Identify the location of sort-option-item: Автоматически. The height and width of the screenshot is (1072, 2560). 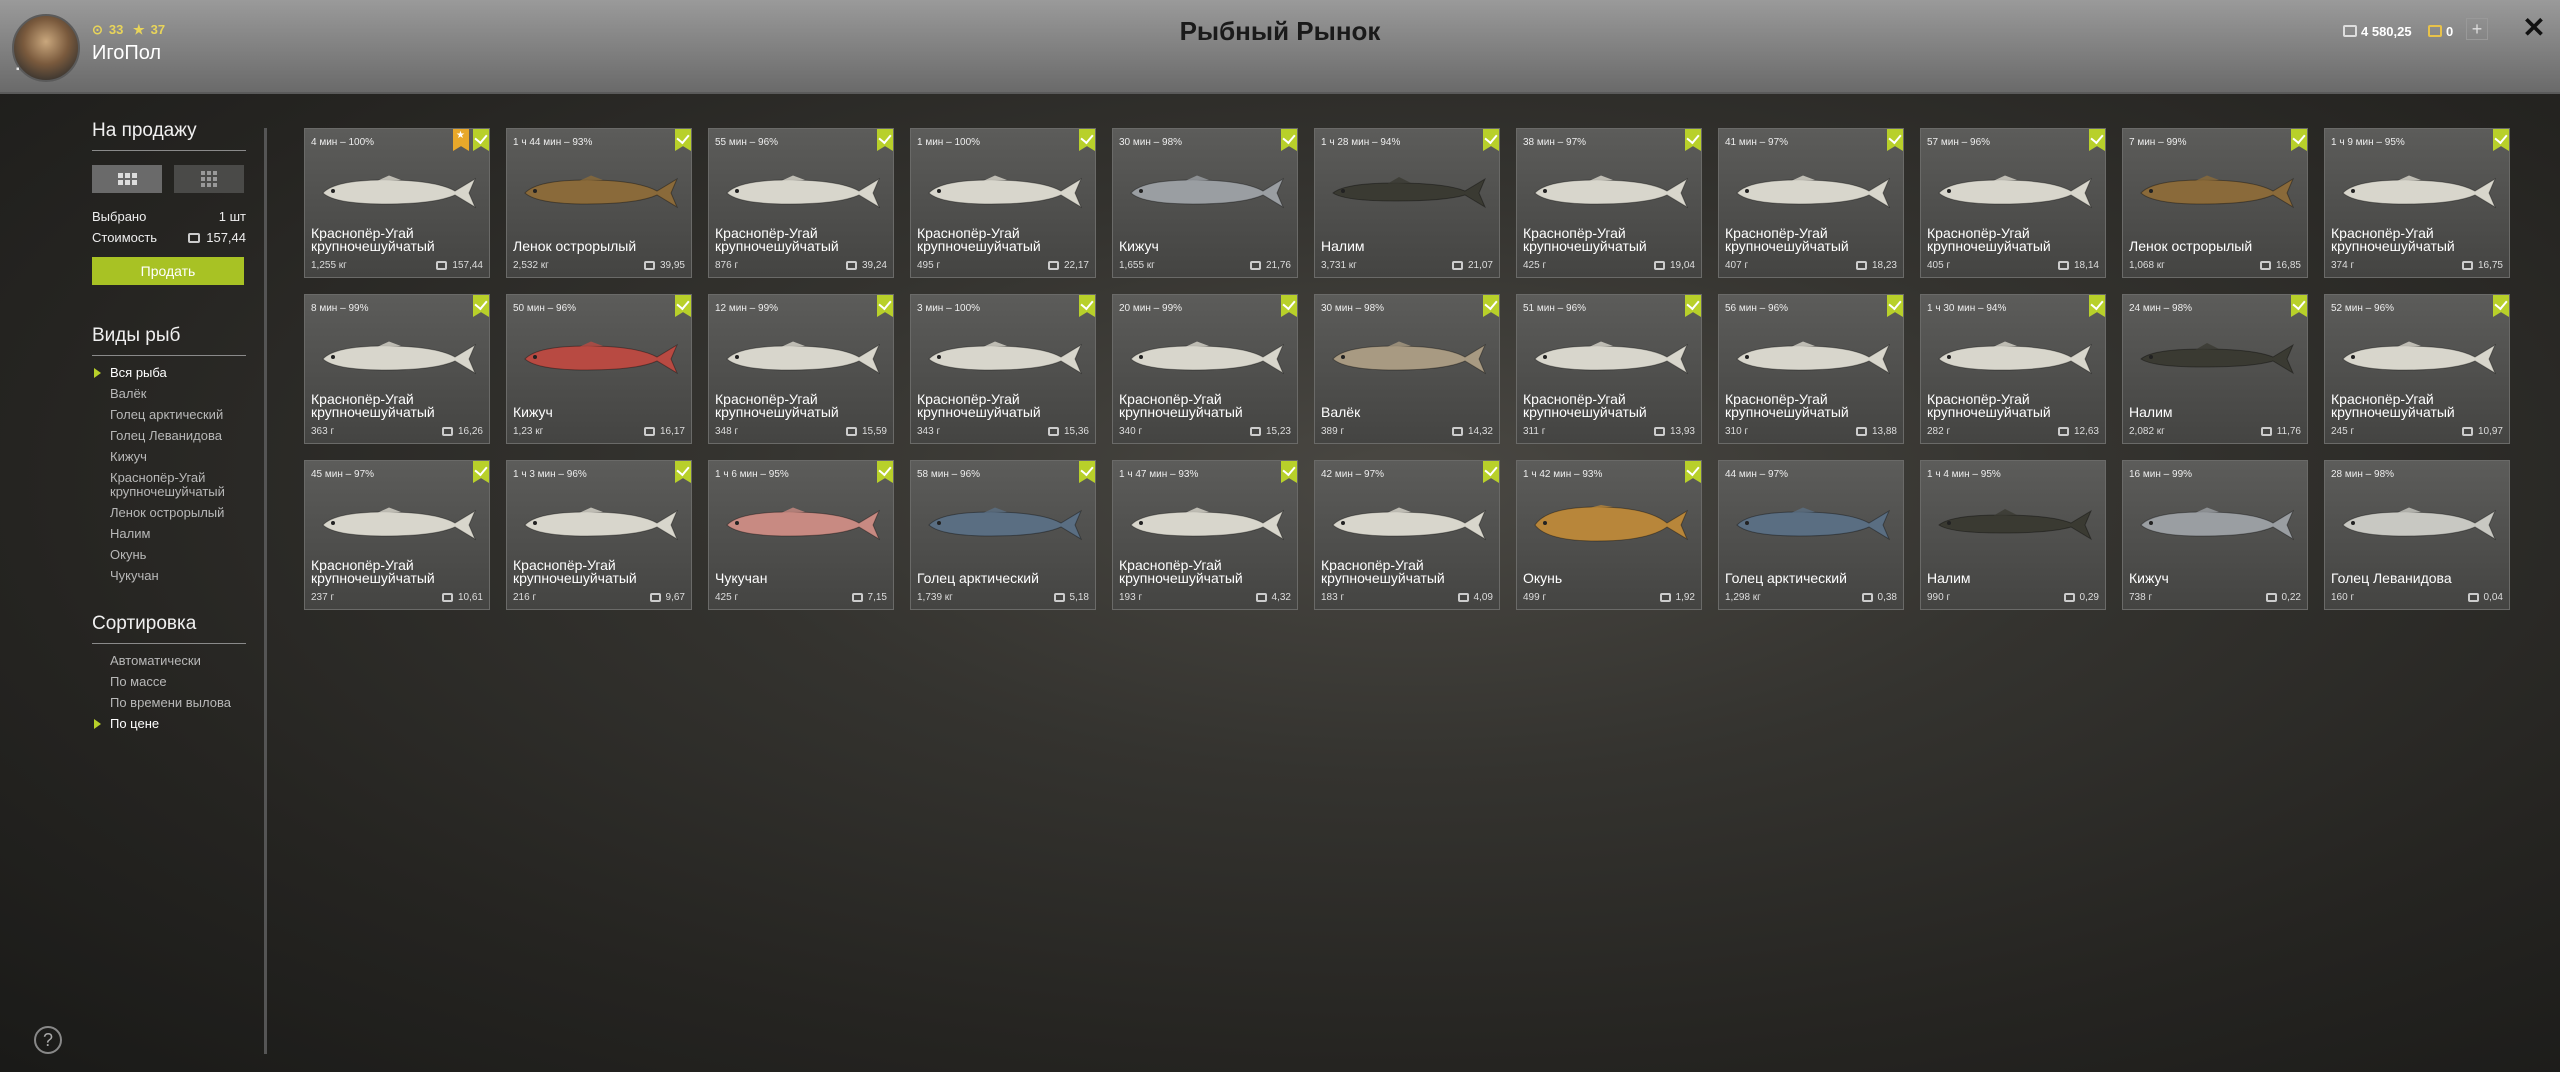
(169, 661).